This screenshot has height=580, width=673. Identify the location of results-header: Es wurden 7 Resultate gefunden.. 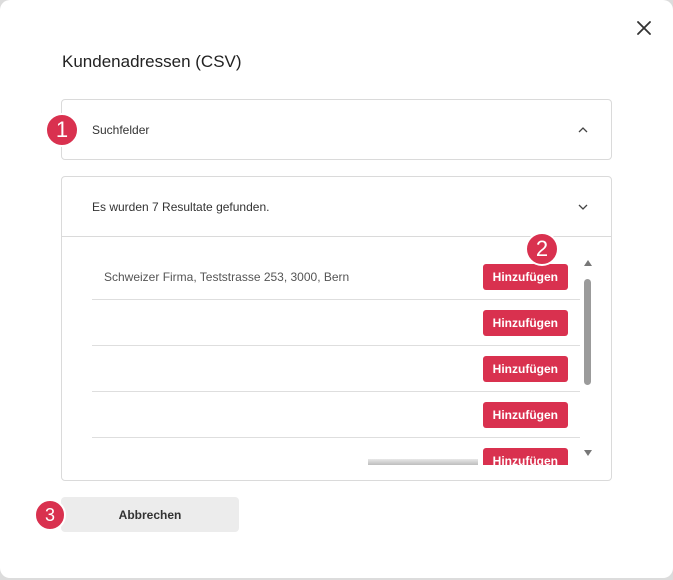
(336, 207).